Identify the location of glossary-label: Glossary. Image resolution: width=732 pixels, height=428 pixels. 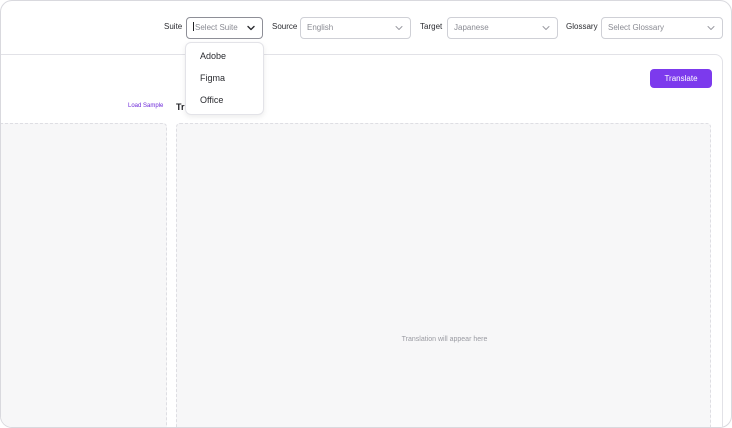
(582, 26).